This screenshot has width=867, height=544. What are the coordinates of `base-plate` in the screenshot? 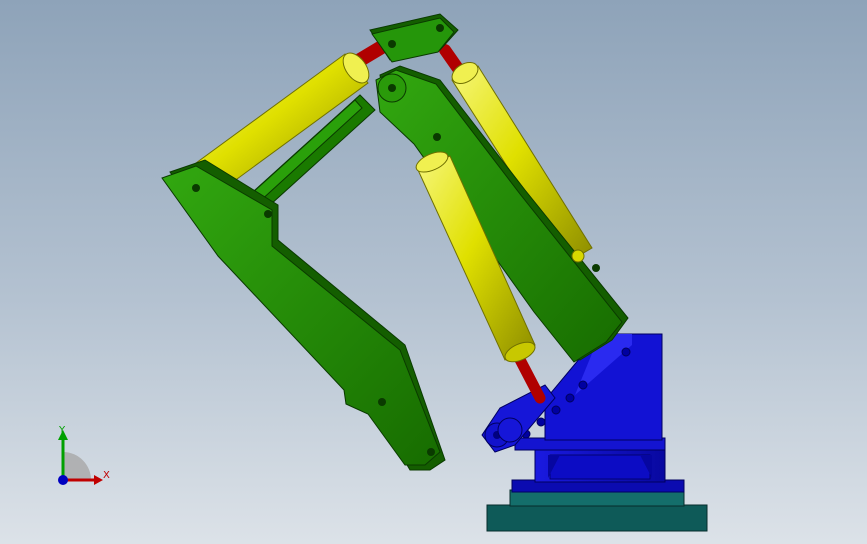 It's located at (597, 510).